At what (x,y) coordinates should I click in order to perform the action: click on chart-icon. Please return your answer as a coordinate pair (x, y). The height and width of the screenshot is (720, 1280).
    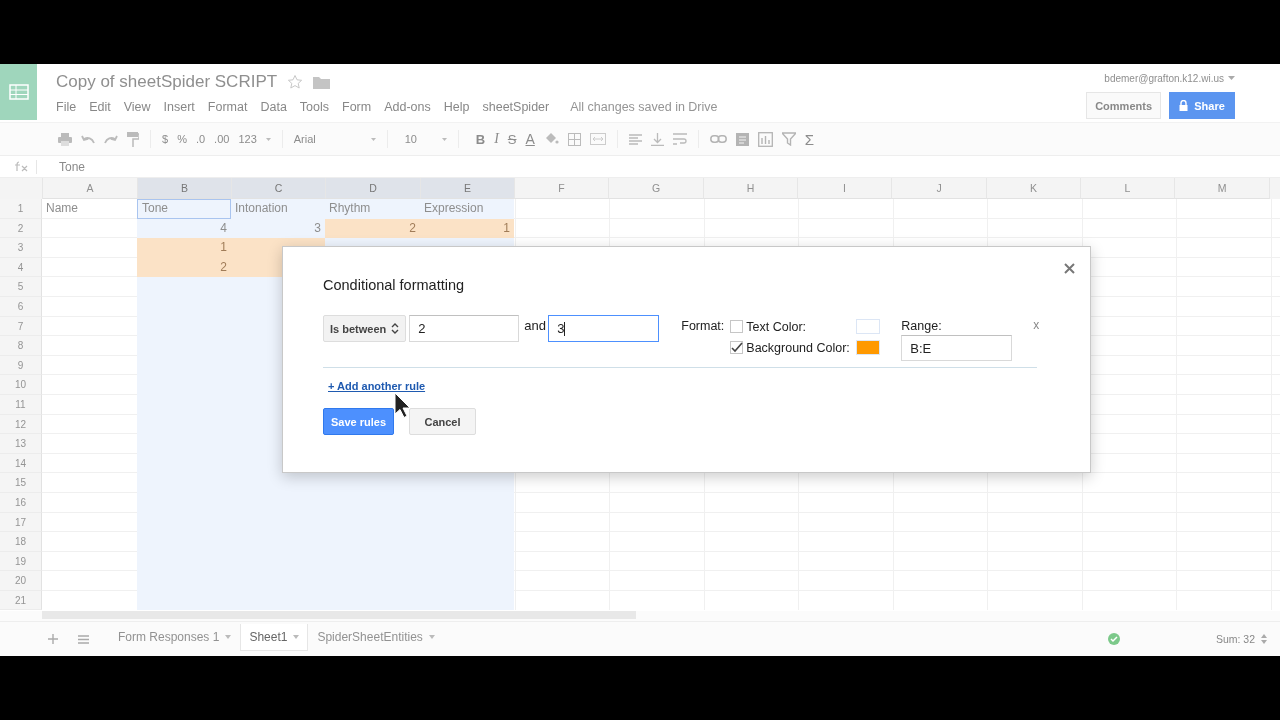
    Looking at the image, I should click on (765, 139).